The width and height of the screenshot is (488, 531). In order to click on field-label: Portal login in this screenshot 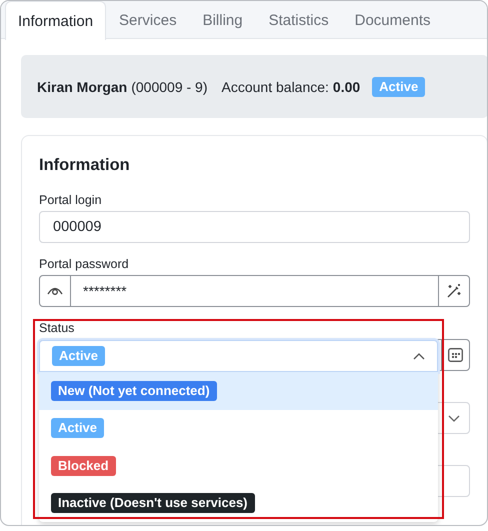, I will do `click(70, 200)`.